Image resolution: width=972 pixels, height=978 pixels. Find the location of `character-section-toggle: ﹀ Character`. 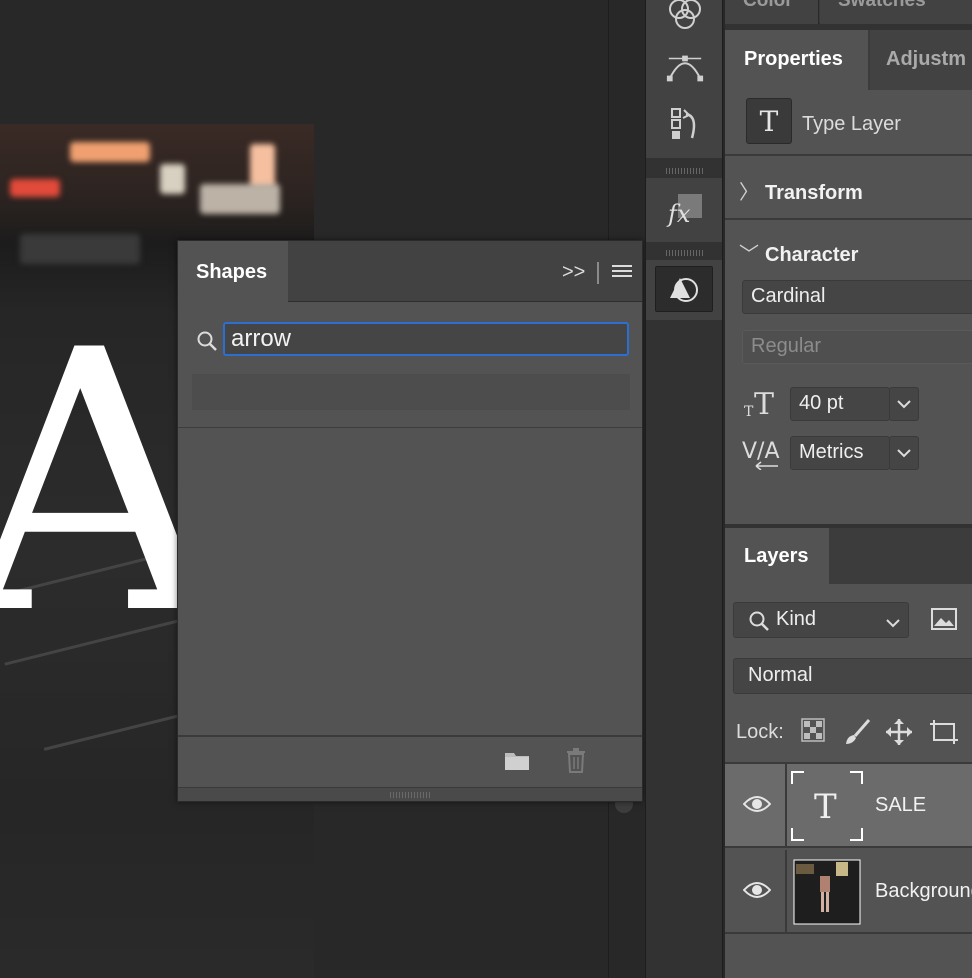

character-section-toggle: ﹀ Character is located at coordinates (798, 252).